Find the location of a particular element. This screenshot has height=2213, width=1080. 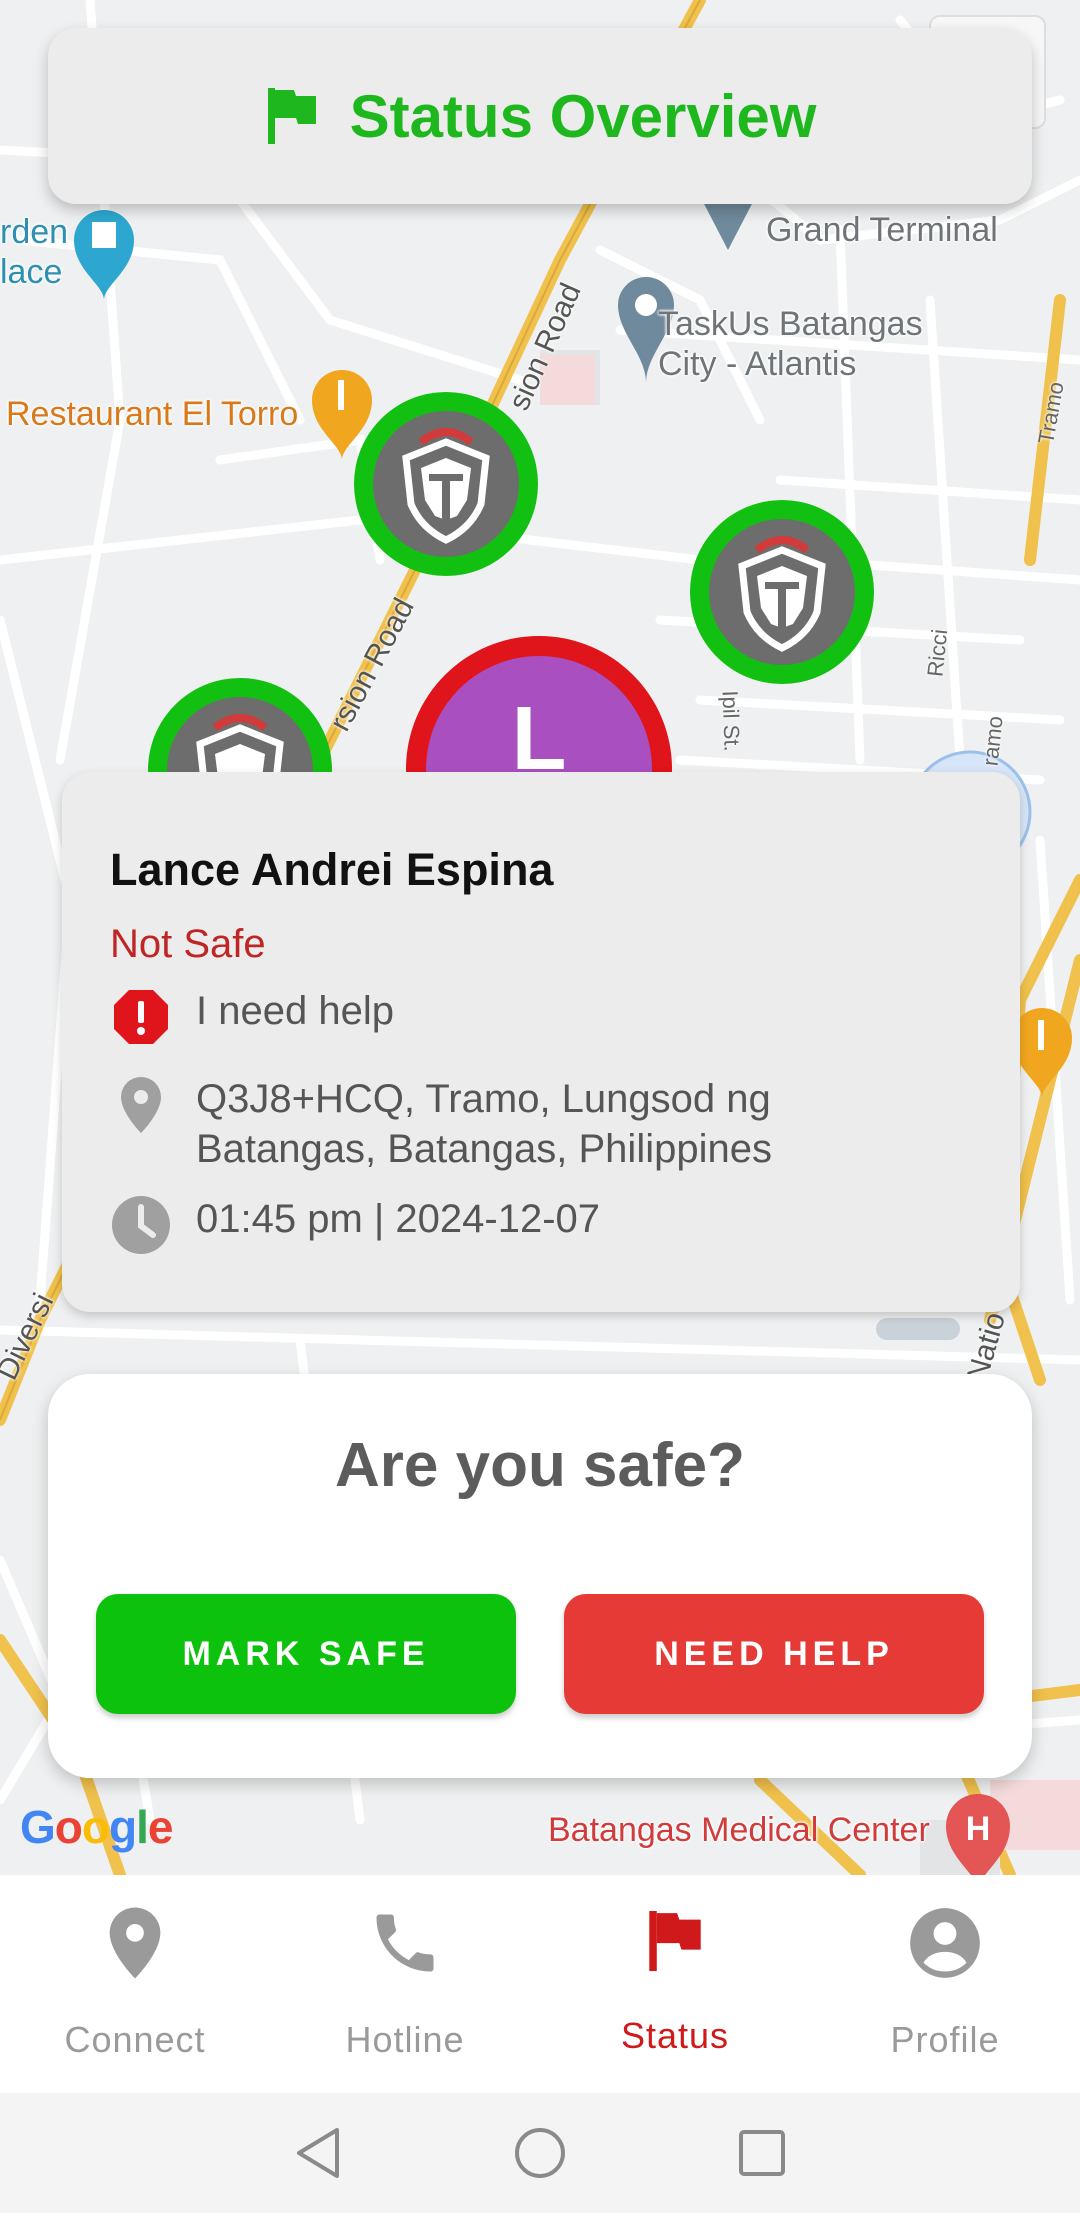

nav-item-profile: Profile is located at coordinates (945, 1984).